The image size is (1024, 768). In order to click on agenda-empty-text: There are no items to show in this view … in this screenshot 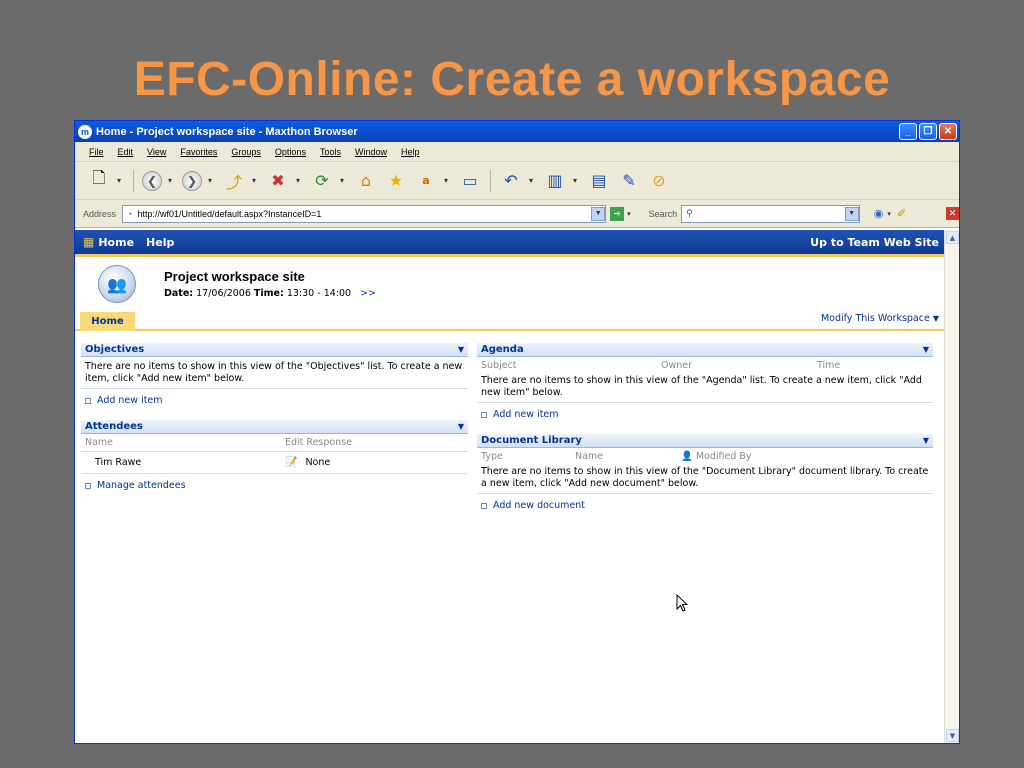, I will do `click(701, 386)`.